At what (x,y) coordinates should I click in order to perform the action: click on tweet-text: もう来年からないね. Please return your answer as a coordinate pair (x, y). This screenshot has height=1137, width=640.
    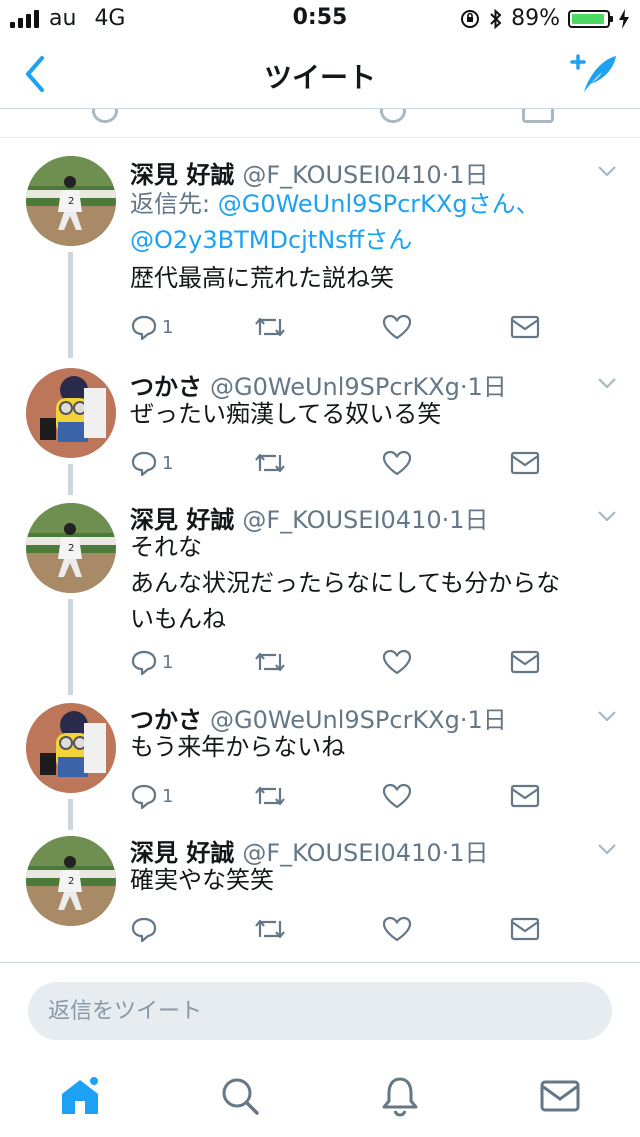
    Looking at the image, I should click on (238, 747).